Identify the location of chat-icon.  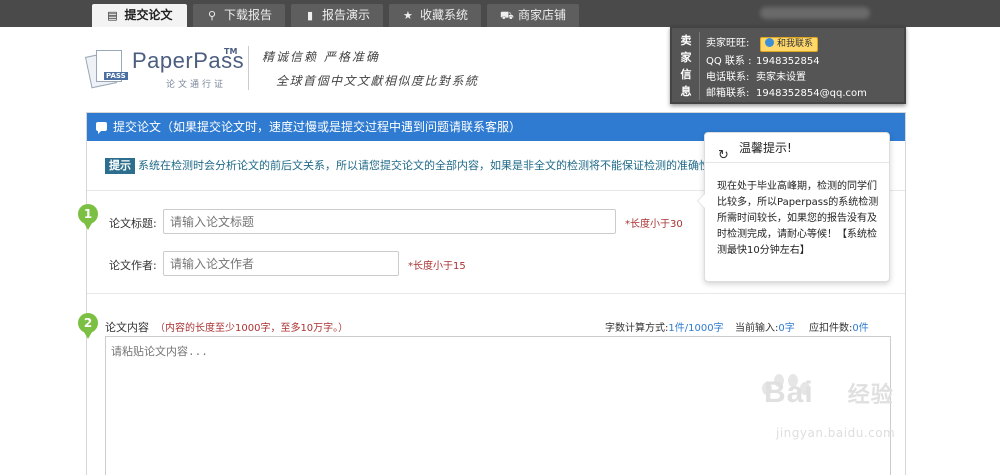
(101, 128).